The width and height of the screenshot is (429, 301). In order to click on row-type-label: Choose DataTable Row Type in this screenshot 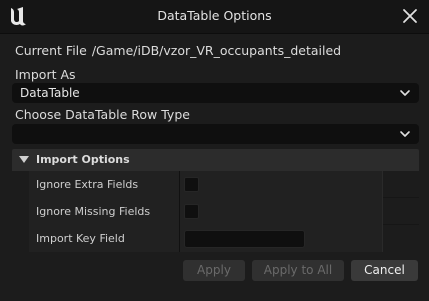, I will do `click(102, 114)`.